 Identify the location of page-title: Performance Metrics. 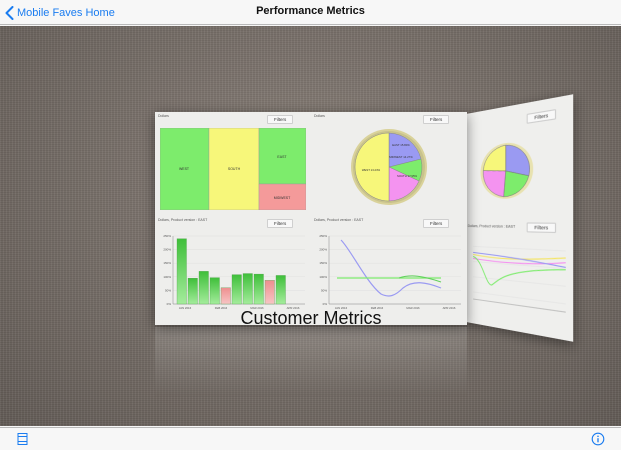
(310, 11).